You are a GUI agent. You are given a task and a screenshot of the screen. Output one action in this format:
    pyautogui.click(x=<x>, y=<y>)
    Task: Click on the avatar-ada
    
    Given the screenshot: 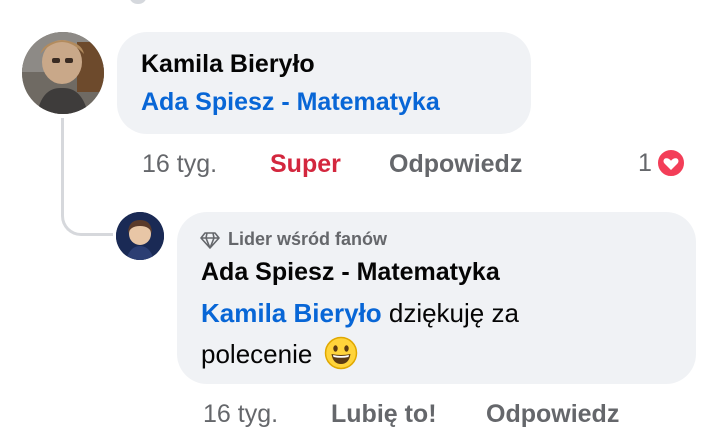 What is the action you would take?
    pyautogui.click(x=140, y=236)
    